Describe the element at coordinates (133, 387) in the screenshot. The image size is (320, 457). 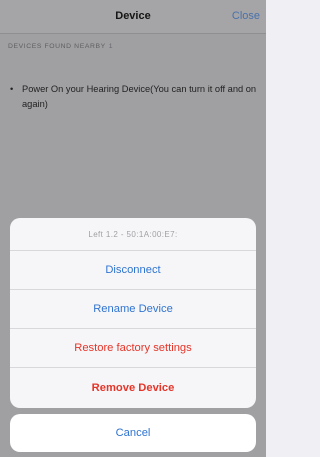
I see `remove-device-button: Remove Device` at that location.